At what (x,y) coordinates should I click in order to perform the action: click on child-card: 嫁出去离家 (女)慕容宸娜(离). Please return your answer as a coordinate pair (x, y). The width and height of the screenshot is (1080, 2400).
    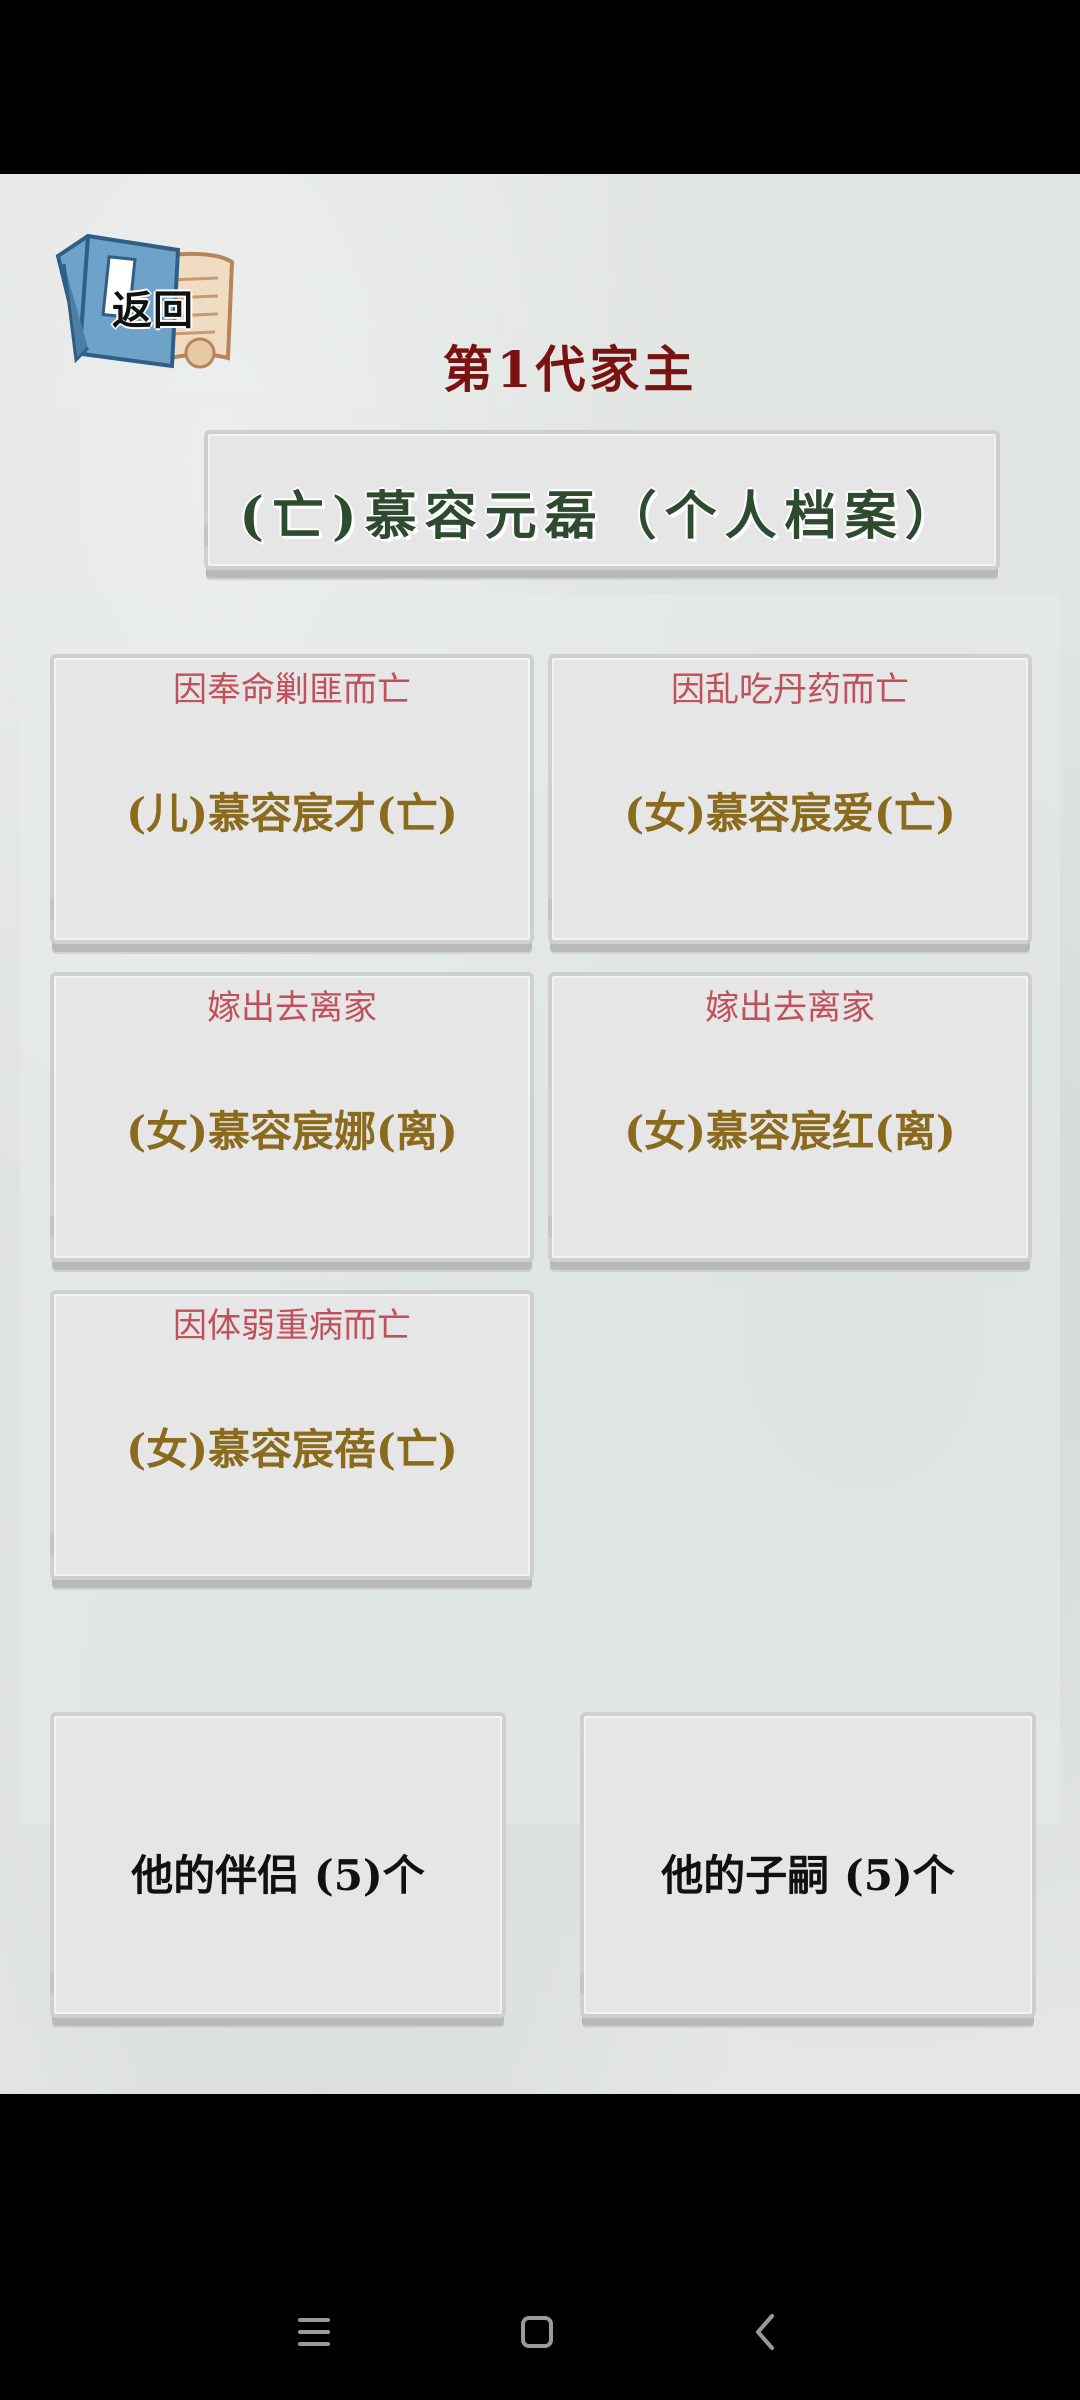
    Looking at the image, I should click on (292, 1117).